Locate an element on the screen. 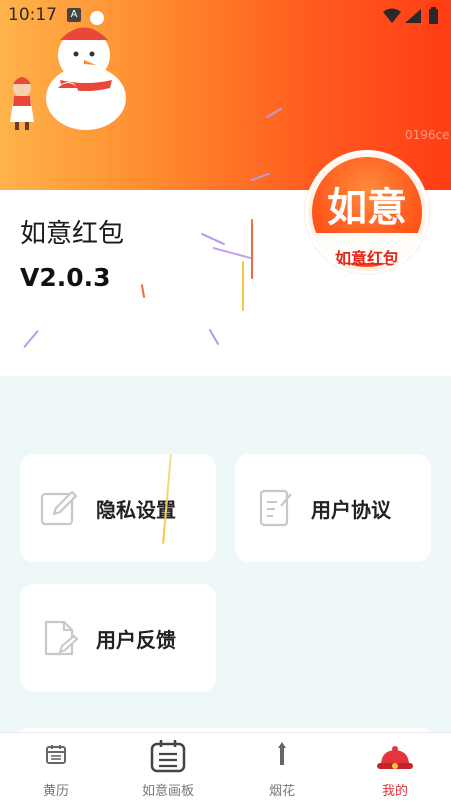  signal-icon is located at coordinates (413, 16).